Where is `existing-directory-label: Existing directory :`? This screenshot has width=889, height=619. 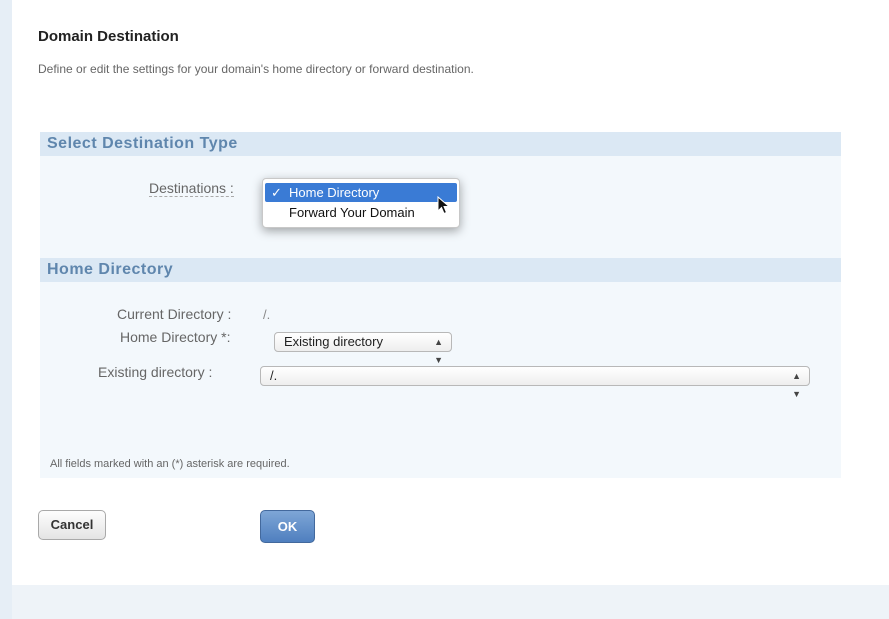 existing-directory-label: Existing directory : is located at coordinates (155, 372).